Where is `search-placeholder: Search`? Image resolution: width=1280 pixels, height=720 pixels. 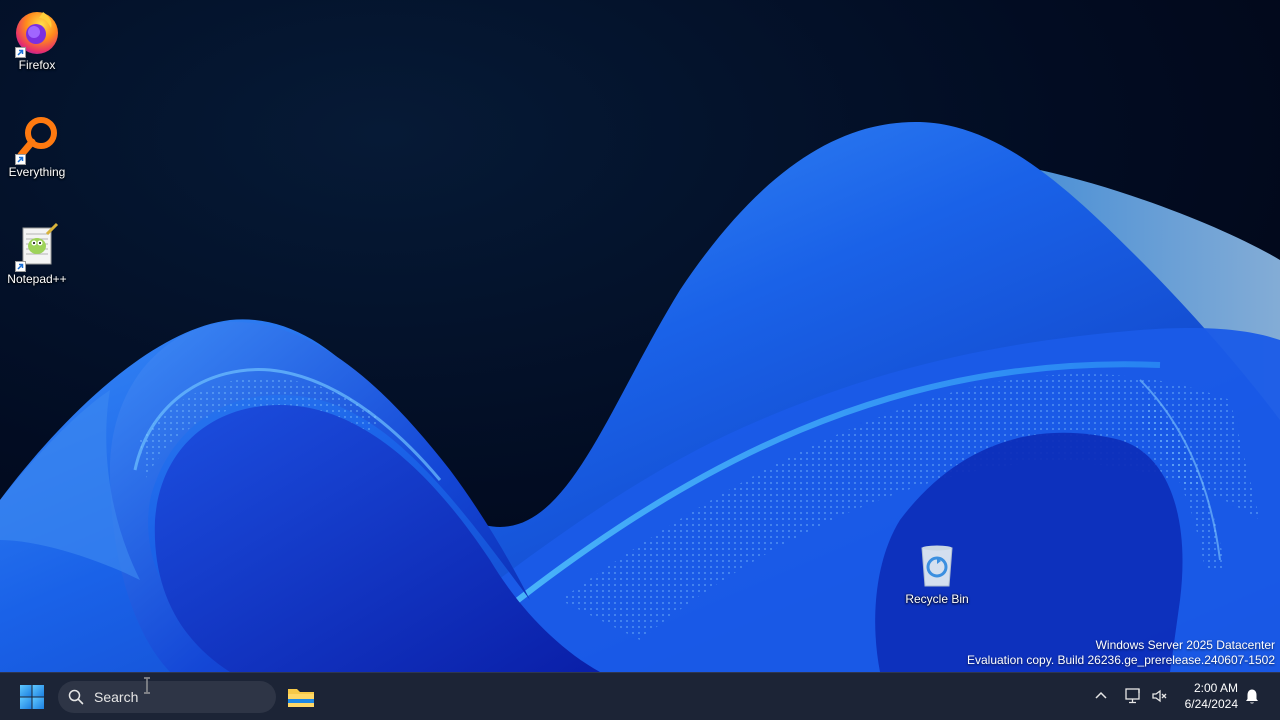
search-placeholder: Search is located at coordinates (116, 697).